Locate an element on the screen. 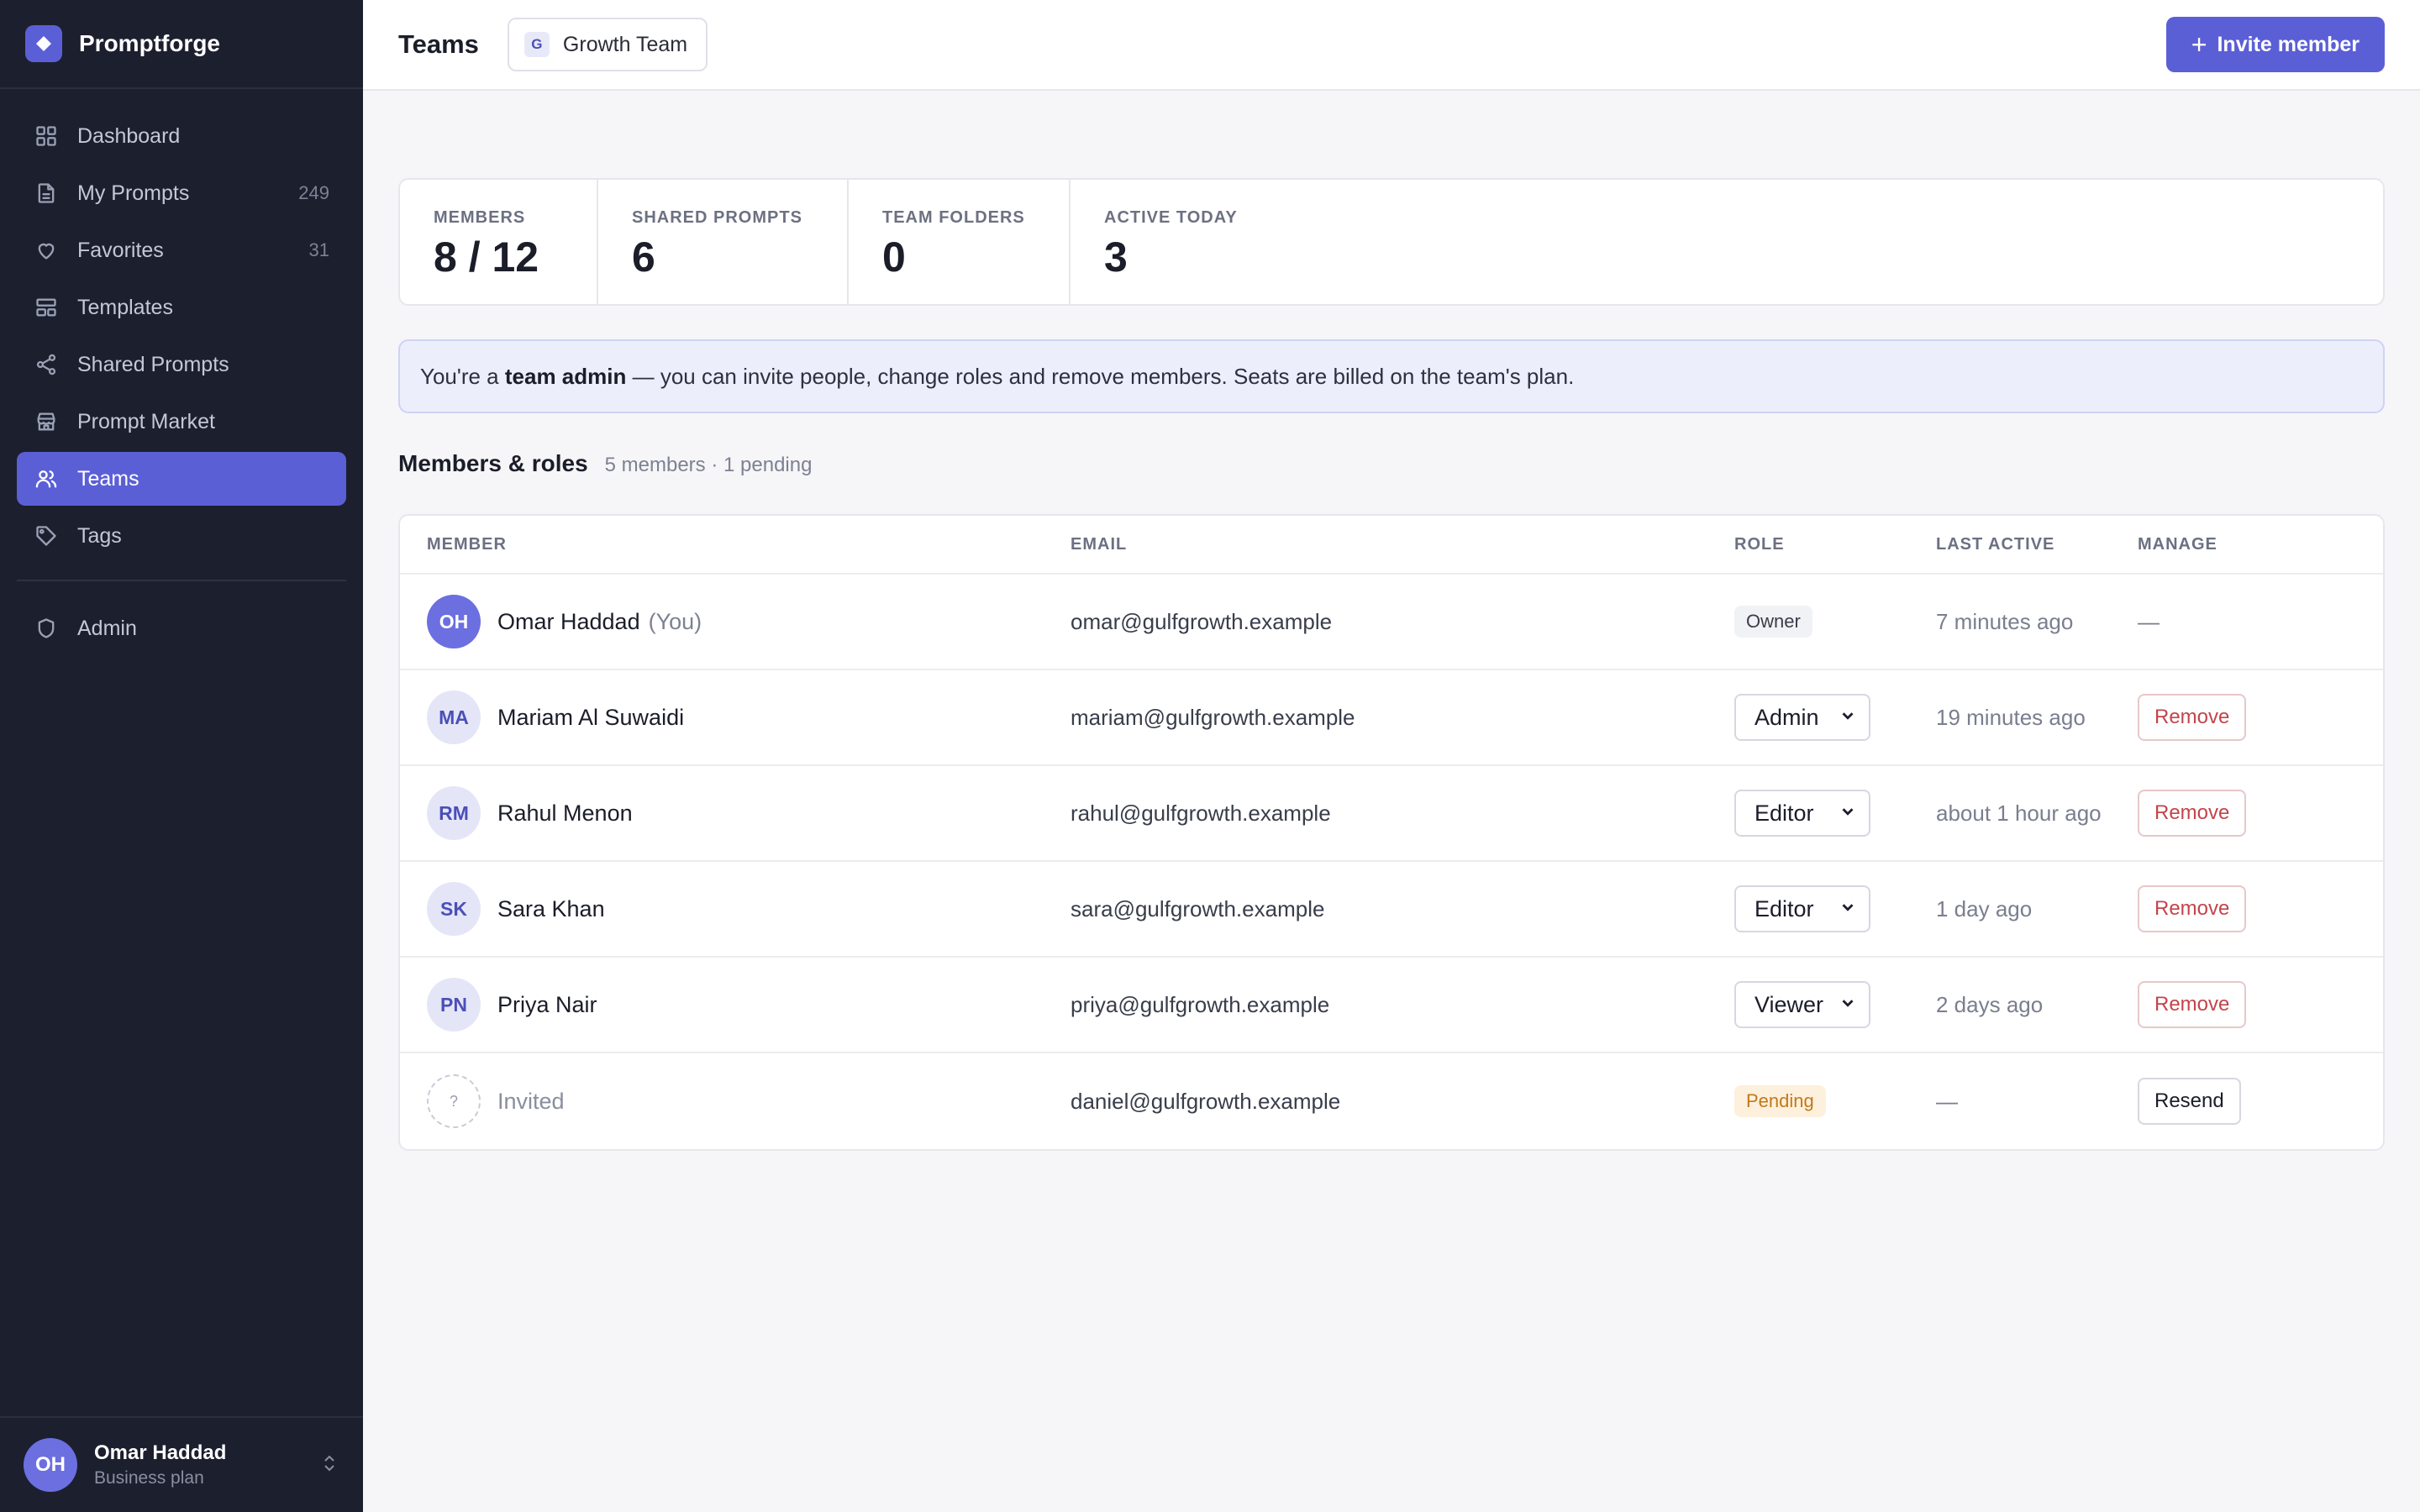 The image size is (2420, 1512). member-cell: ? Invited is located at coordinates (735, 1101).